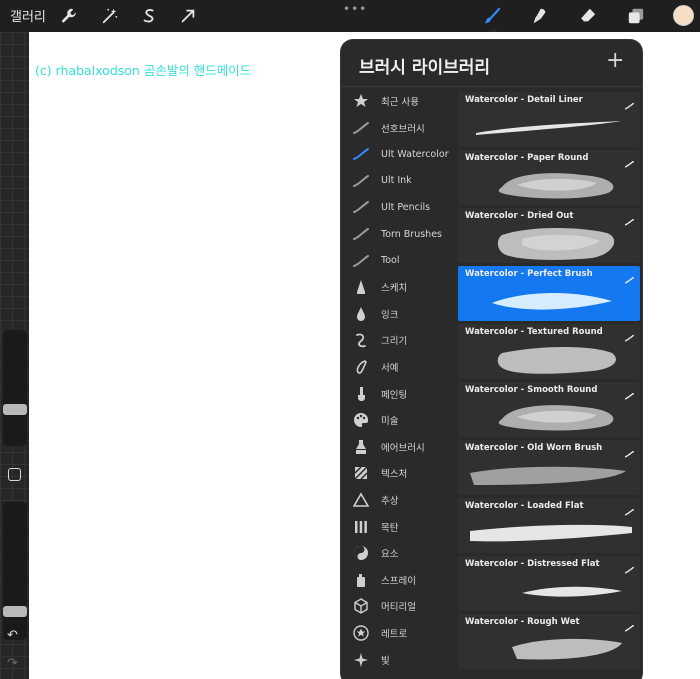 This screenshot has height=679, width=700. I want to click on canvas-watermark-text: (c) rhabalxodson 곰손발의 핸드메이드, so click(143, 70).